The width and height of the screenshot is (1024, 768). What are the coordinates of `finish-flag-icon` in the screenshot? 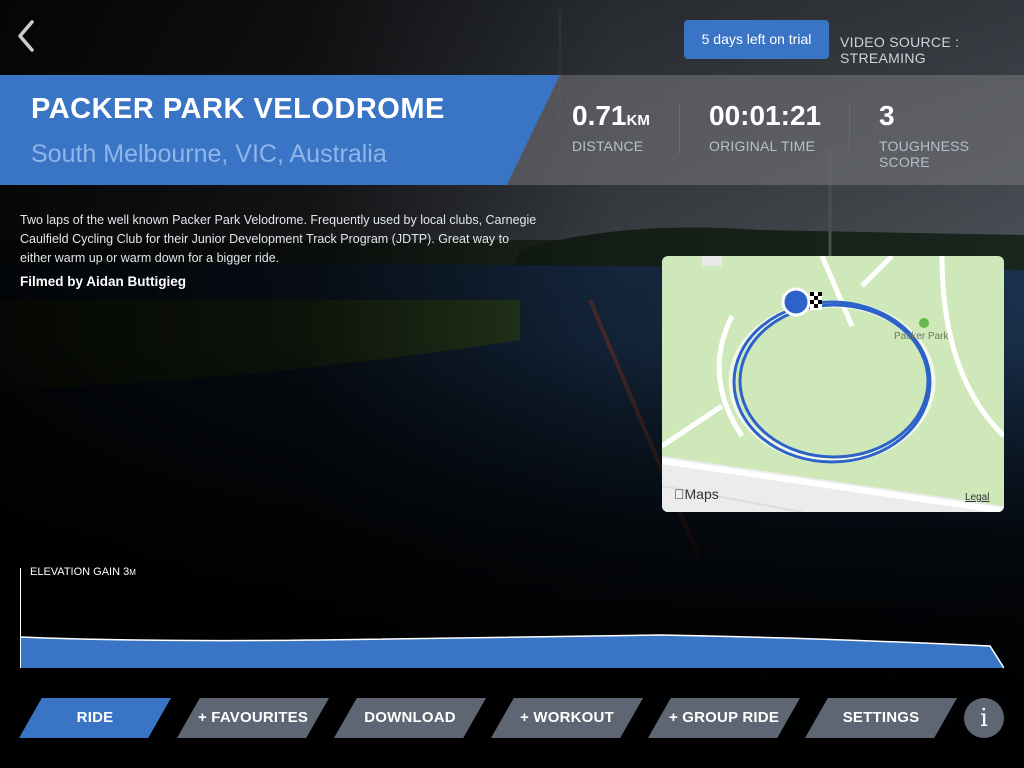 It's located at (816, 301).